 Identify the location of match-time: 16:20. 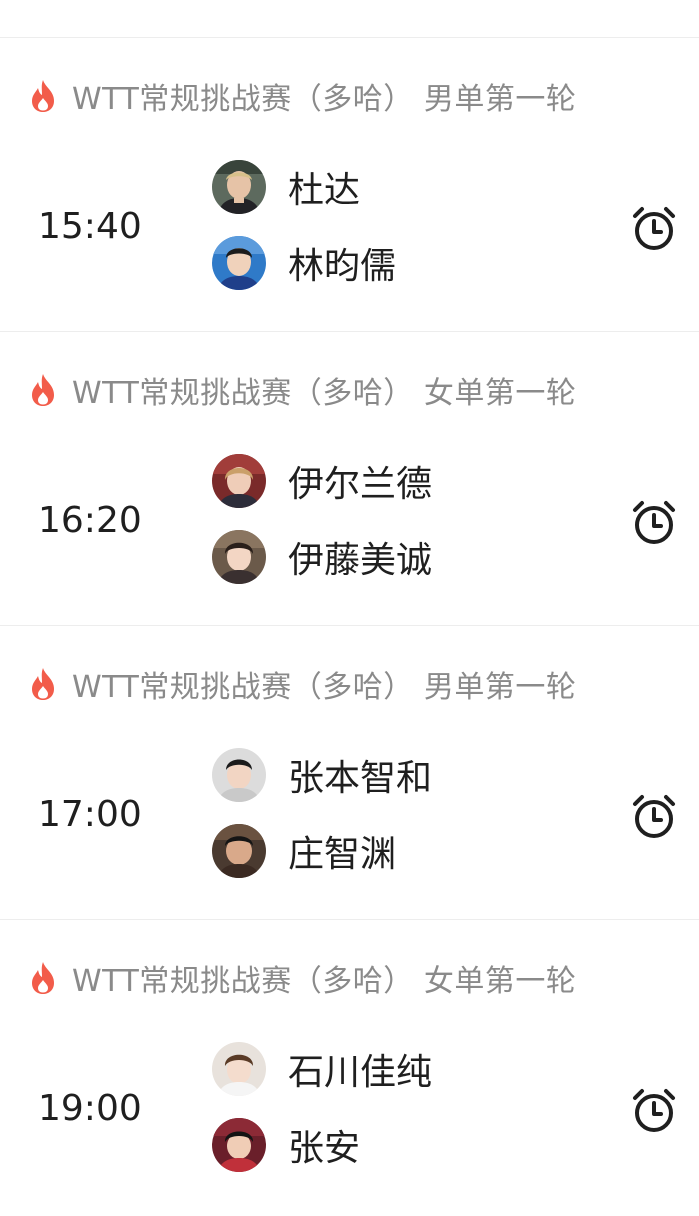
(90, 520).